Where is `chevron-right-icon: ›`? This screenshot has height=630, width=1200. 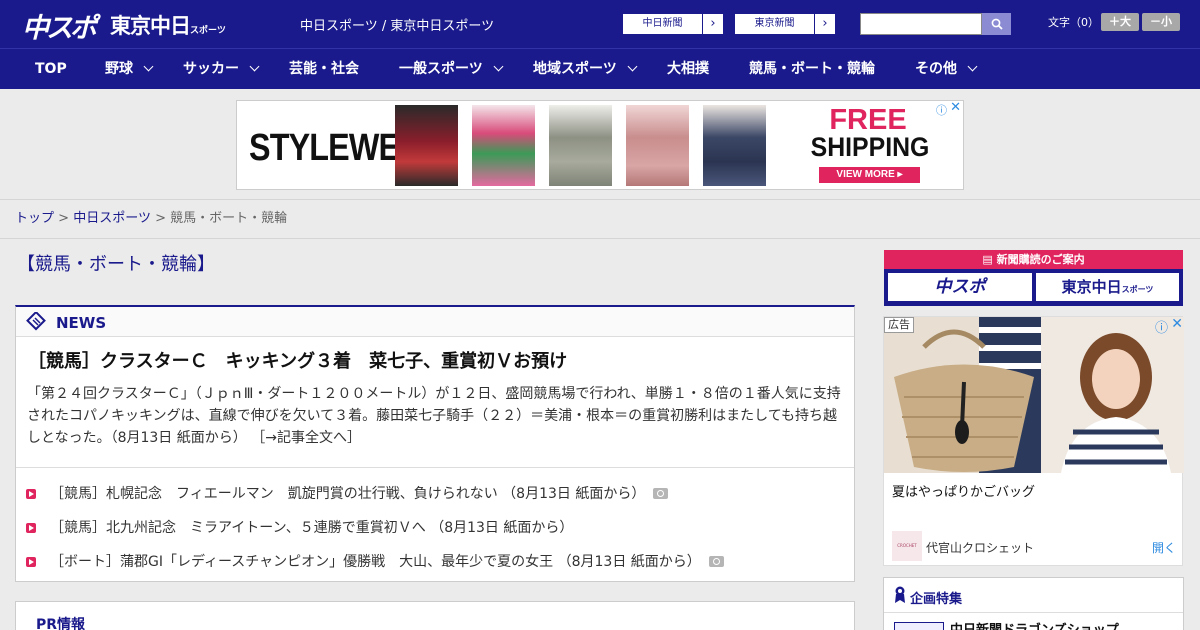
chevron-right-icon: › is located at coordinates (825, 23).